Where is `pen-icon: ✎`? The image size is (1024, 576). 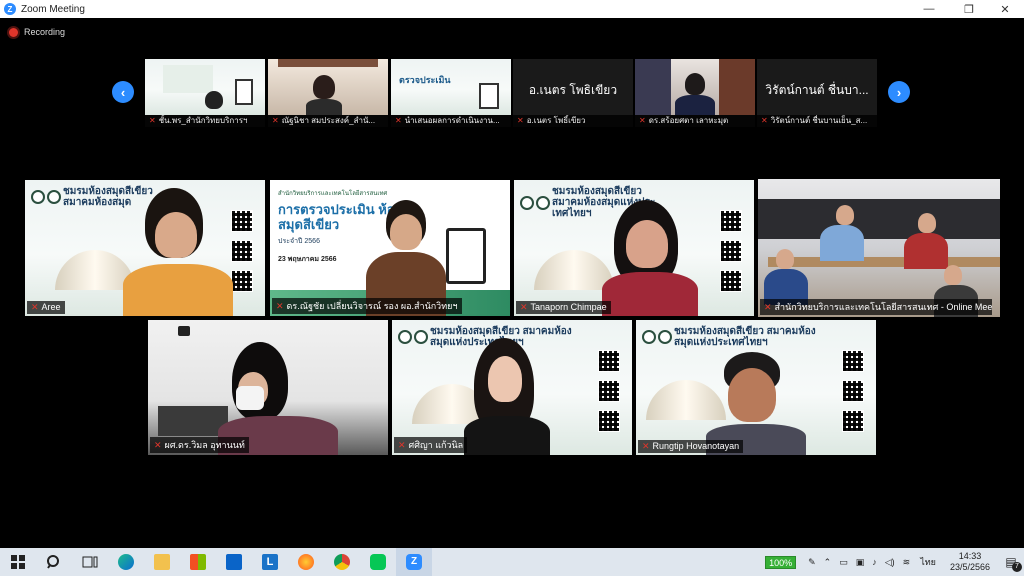 pen-icon: ✎ is located at coordinates (812, 562).